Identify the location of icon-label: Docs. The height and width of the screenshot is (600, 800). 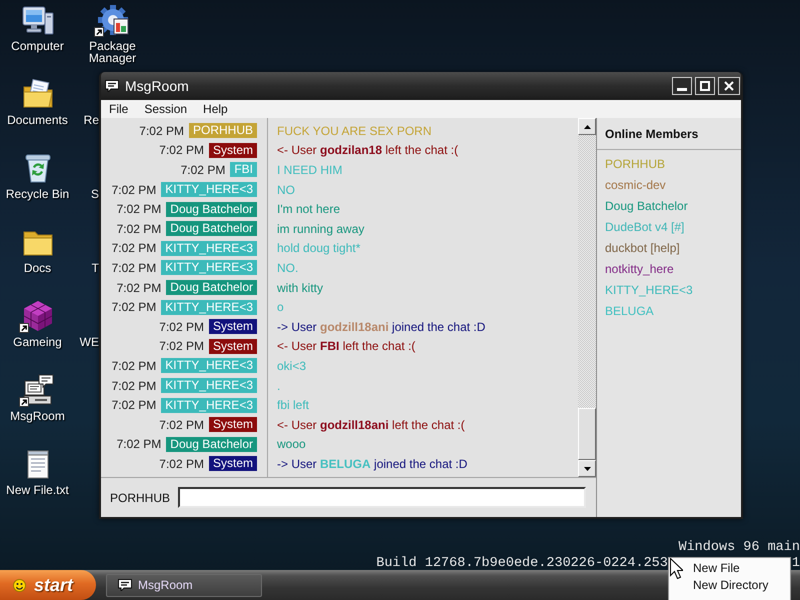
(38, 268).